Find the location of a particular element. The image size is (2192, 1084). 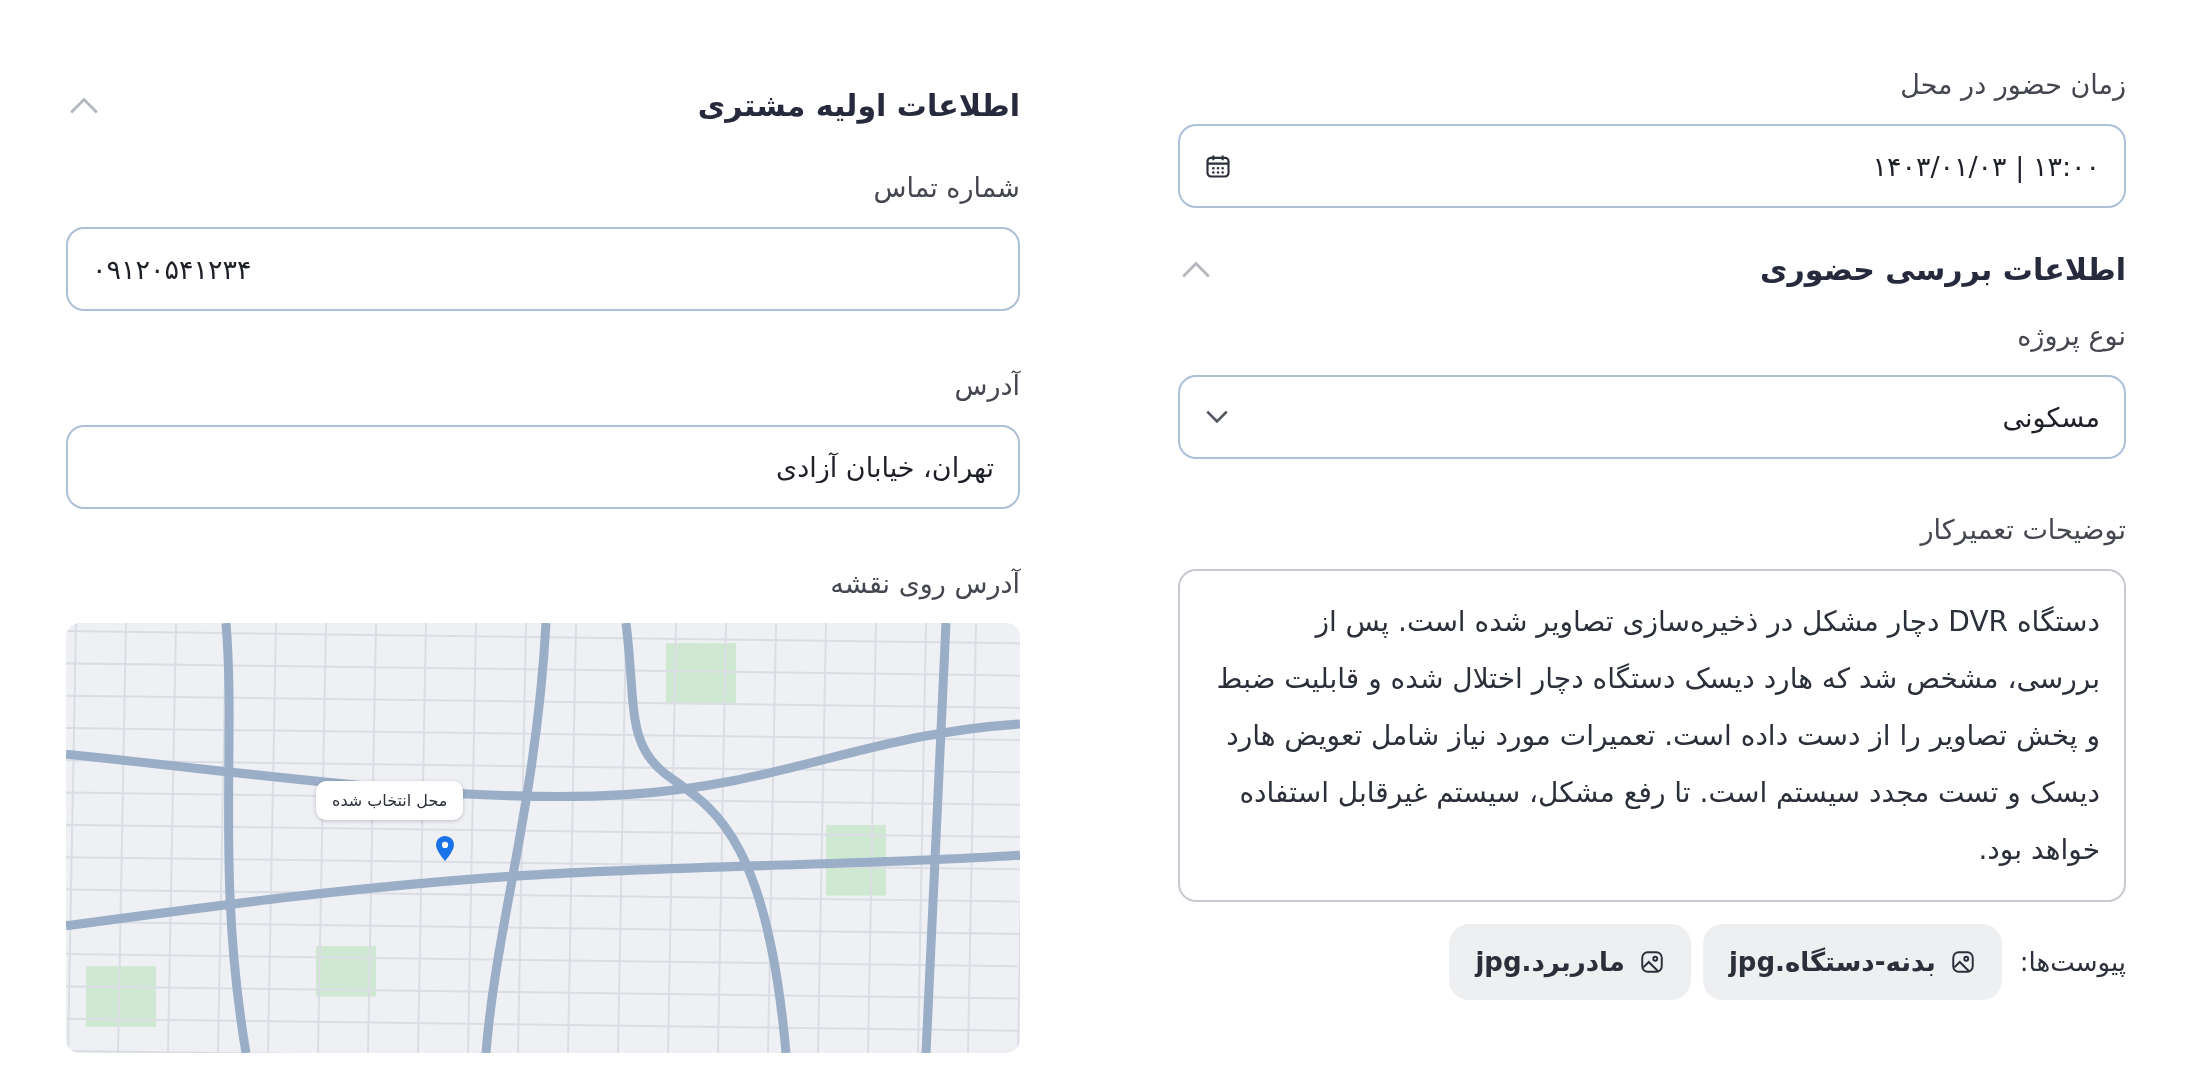

field-label: زمان حضور در محل is located at coordinates (2012, 85).